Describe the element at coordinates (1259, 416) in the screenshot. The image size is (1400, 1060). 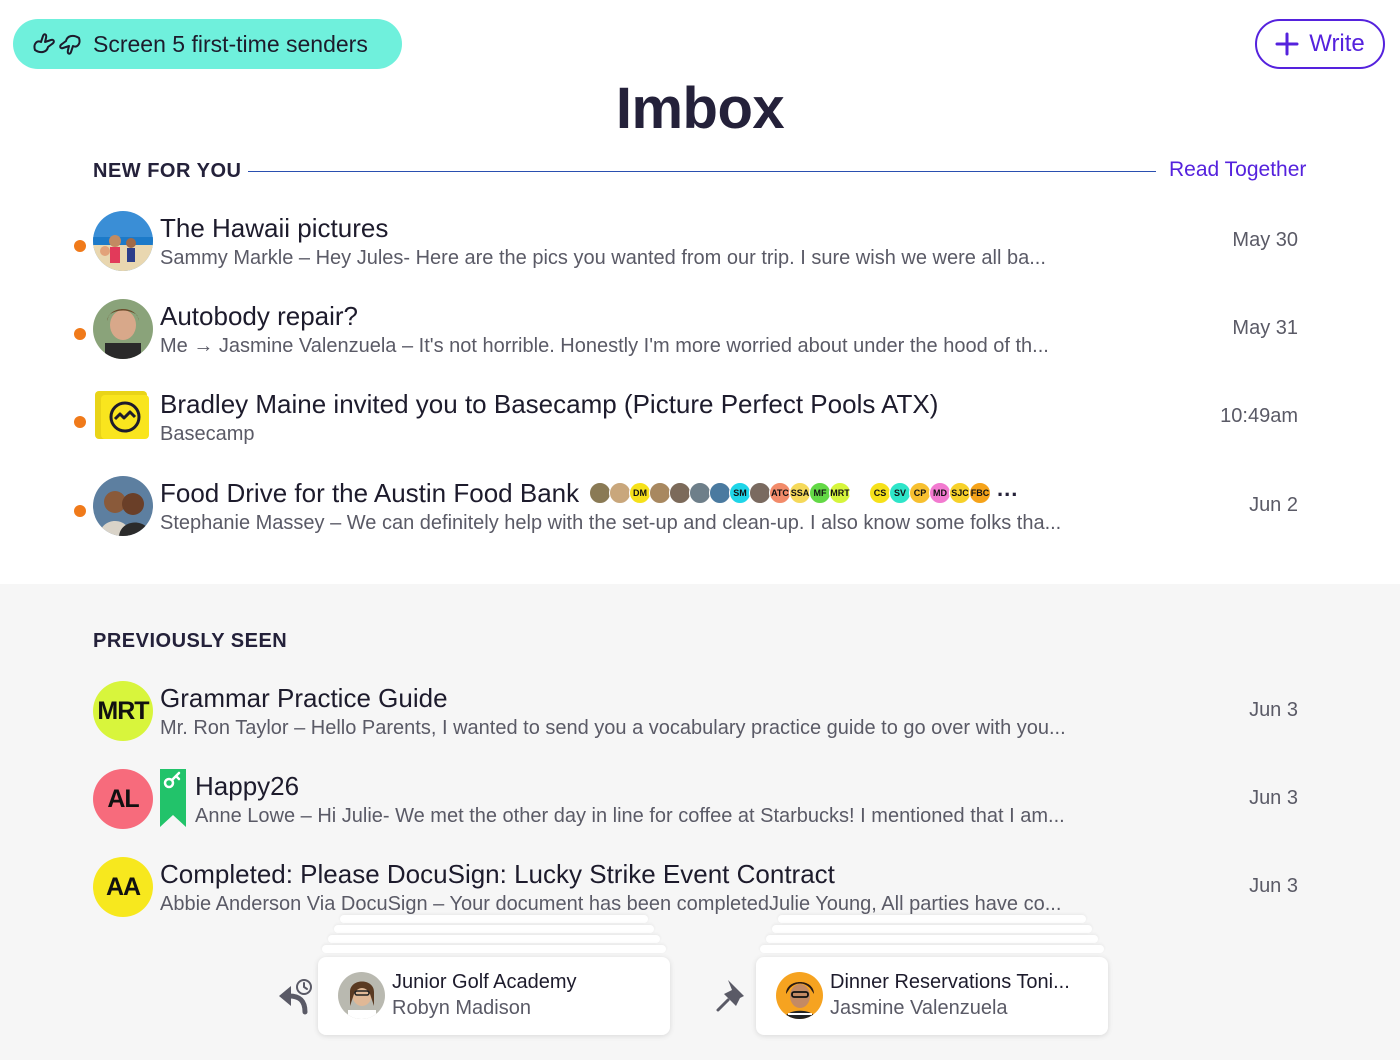
I see `date: 10:49am` at that location.